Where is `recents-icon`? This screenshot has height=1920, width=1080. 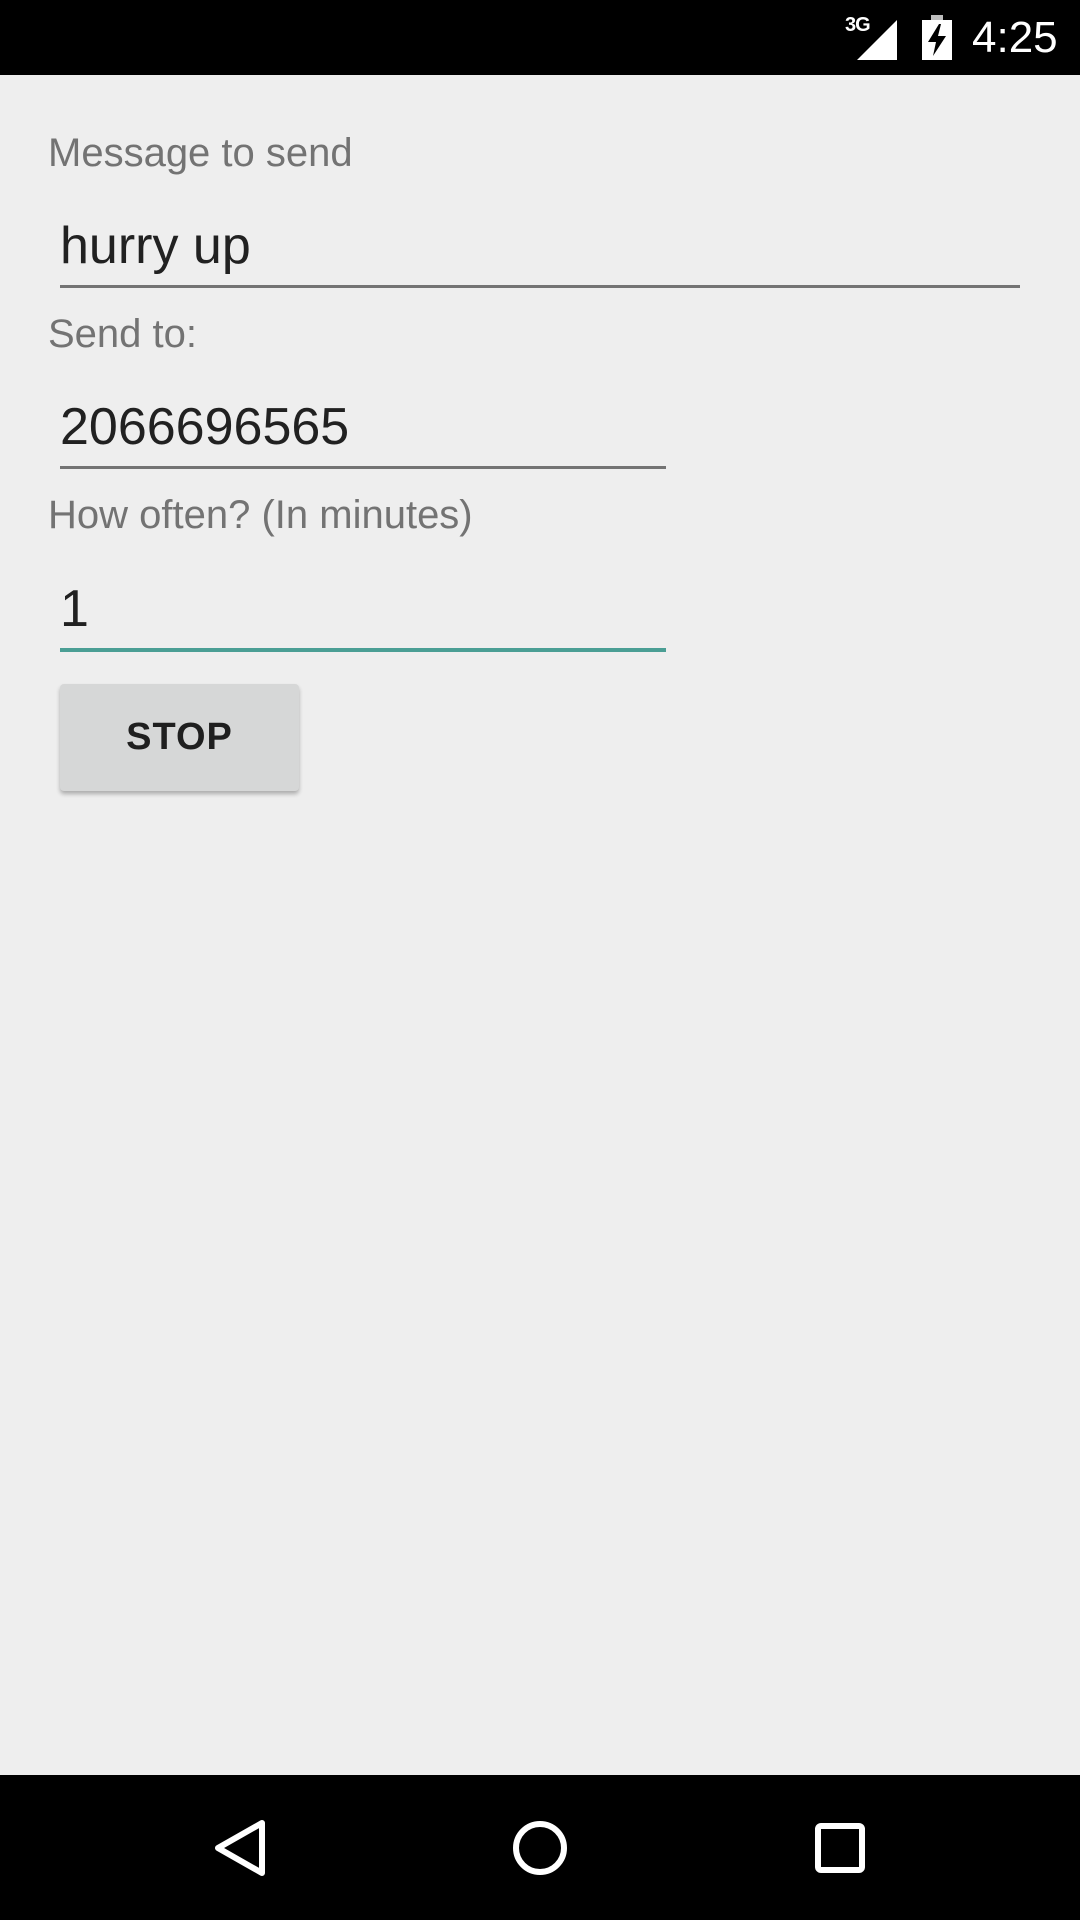 recents-icon is located at coordinates (840, 1847).